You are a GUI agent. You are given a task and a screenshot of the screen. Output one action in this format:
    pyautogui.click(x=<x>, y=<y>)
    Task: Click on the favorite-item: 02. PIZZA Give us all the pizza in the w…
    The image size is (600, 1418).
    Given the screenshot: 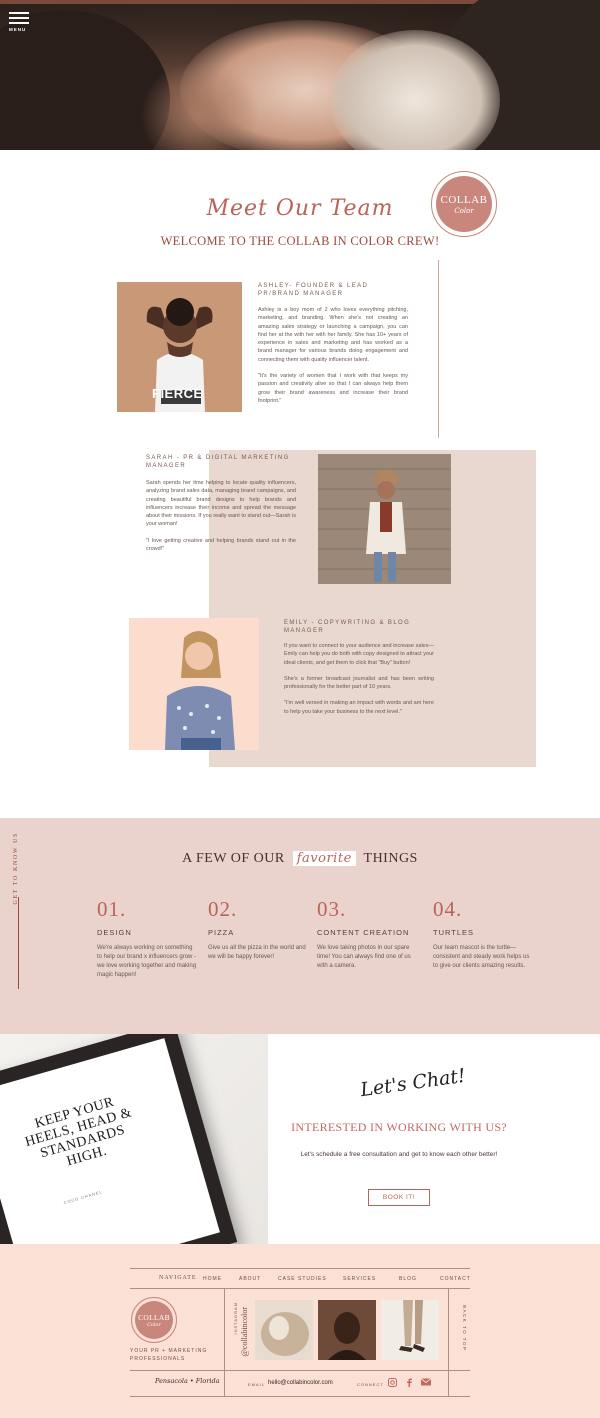 What is the action you would take?
    pyautogui.click(x=258, y=929)
    